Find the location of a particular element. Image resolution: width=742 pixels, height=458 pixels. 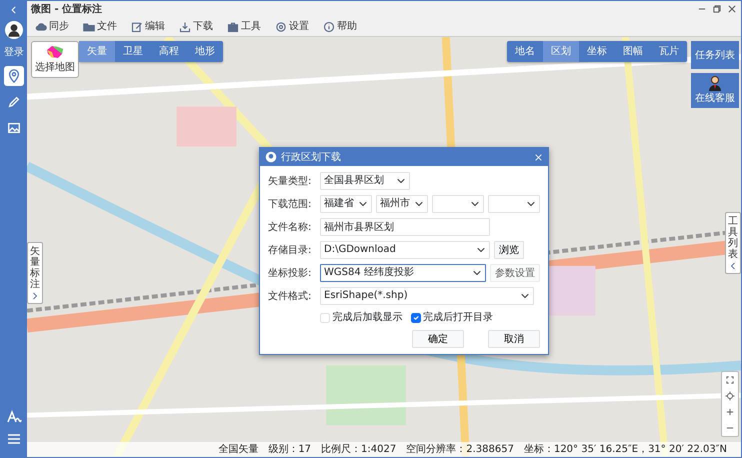

map-tab: 卫星 is located at coordinates (133, 51).